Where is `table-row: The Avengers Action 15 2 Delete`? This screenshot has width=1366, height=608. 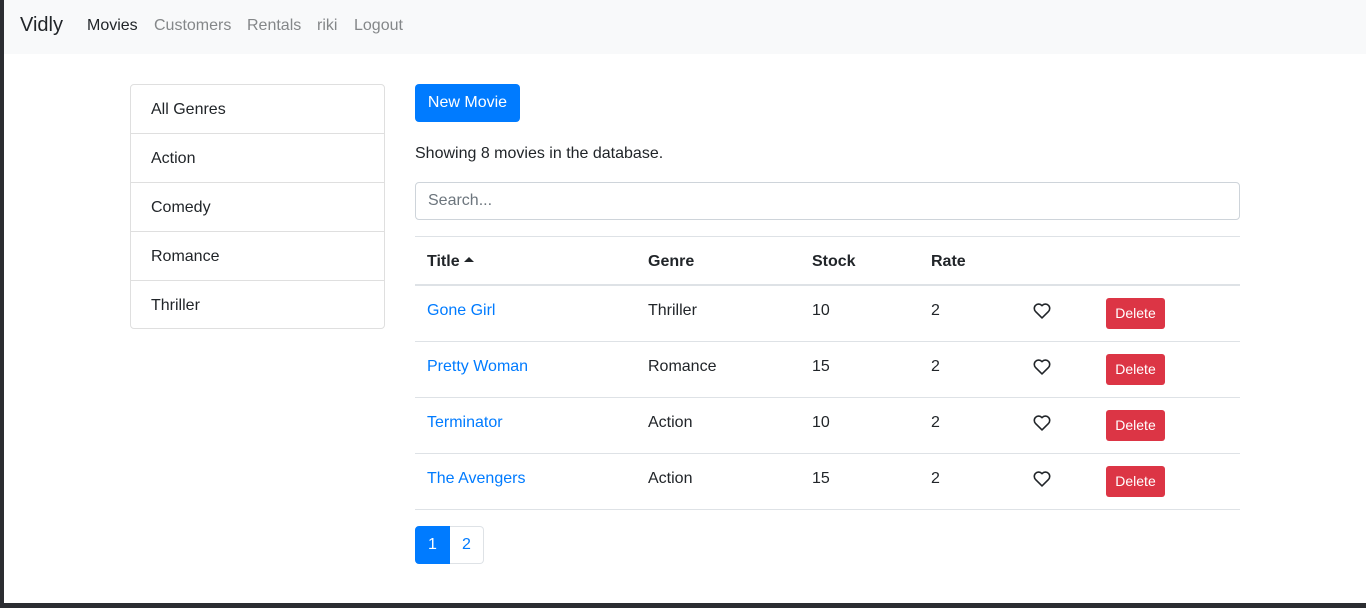 table-row: The Avengers Action 15 2 Delete is located at coordinates (827, 482).